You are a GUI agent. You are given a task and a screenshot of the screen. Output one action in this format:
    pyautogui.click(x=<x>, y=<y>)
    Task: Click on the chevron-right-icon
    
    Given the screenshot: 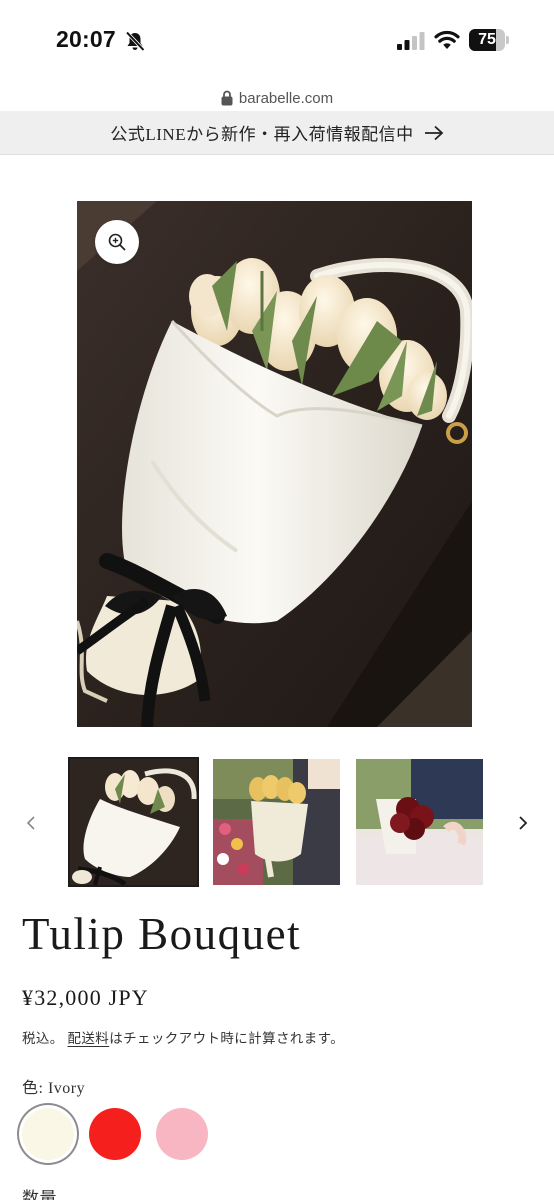 What is the action you would take?
    pyautogui.click(x=523, y=823)
    